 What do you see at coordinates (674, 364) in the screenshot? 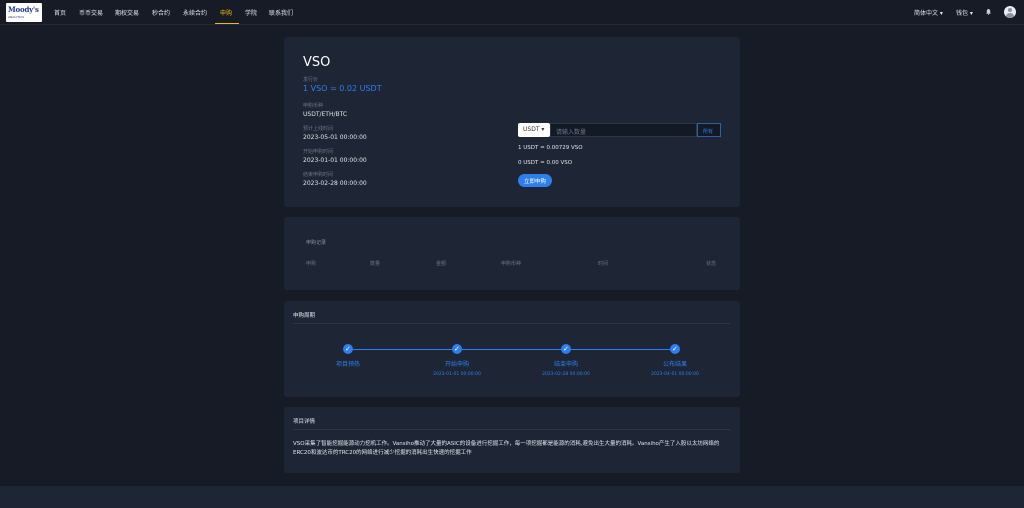
I see `step-label: 公布结果` at bounding box center [674, 364].